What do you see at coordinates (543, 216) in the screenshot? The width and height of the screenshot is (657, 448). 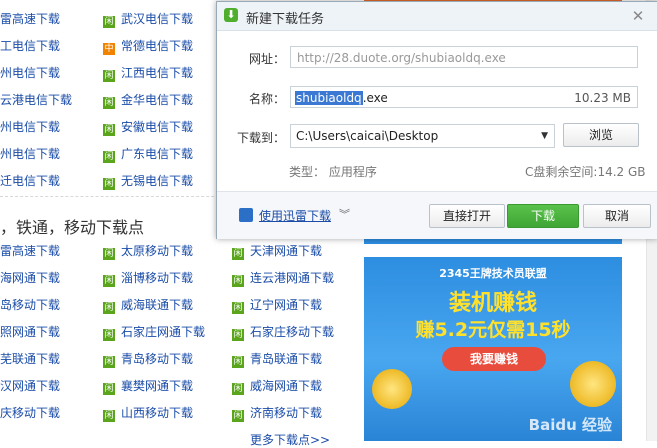 I see `download-button: 下载` at bounding box center [543, 216].